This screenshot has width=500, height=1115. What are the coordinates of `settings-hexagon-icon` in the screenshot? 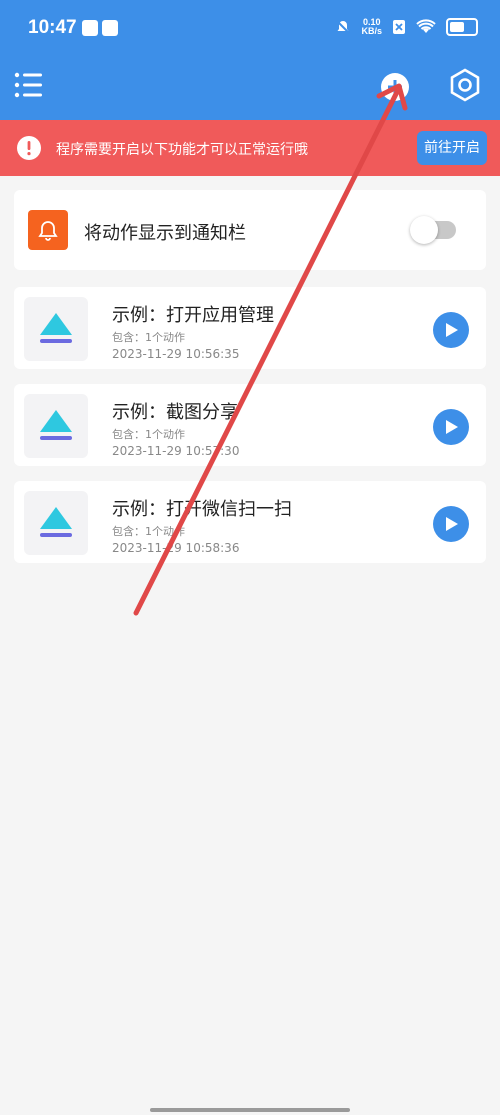 It's located at (465, 85).